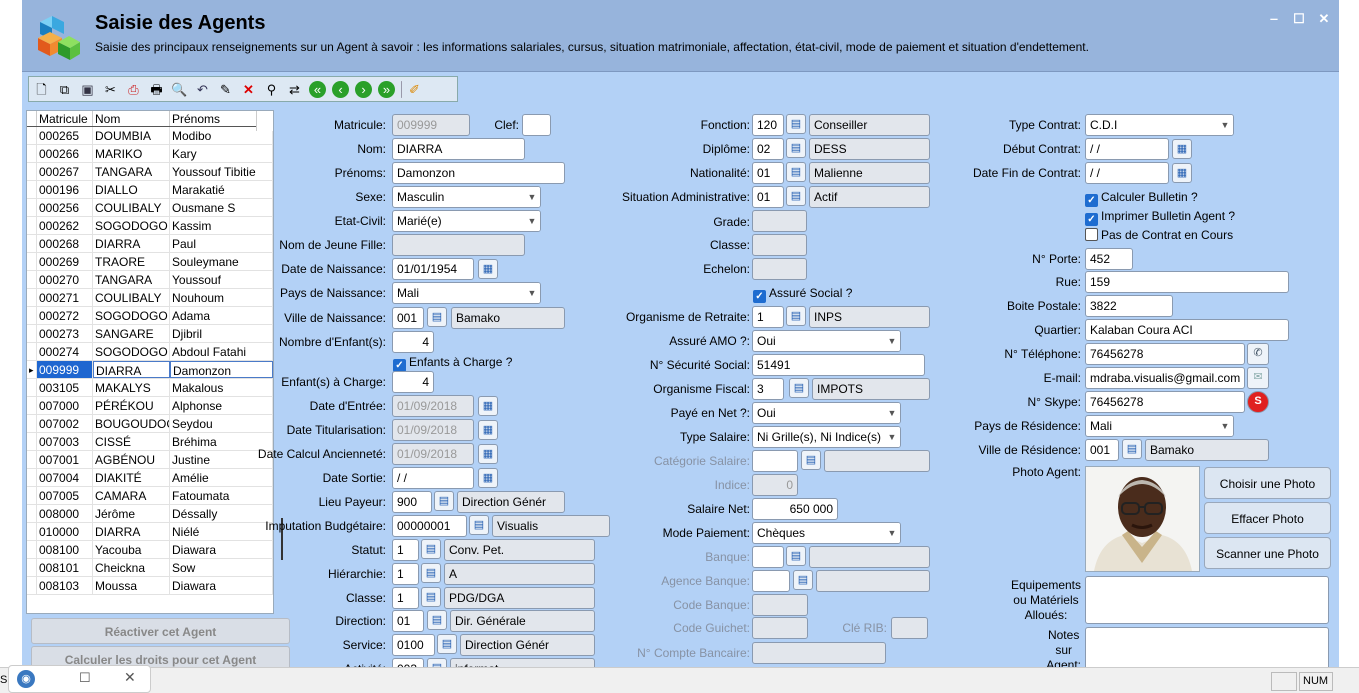 This screenshot has height=693, width=1359. Describe the element at coordinates (65, 423) in the screenshot. I see `cell-matricule: 007002` at that location.